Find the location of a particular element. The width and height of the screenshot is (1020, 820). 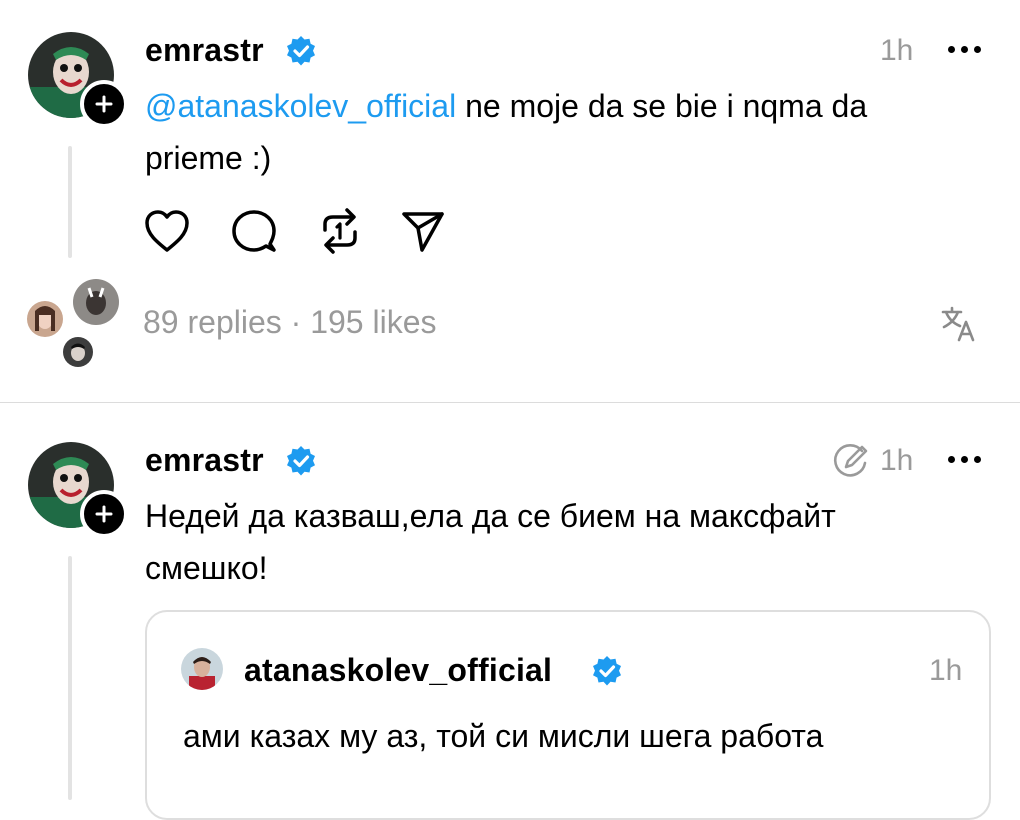

heart-icon is located at coordinates (167, 231).